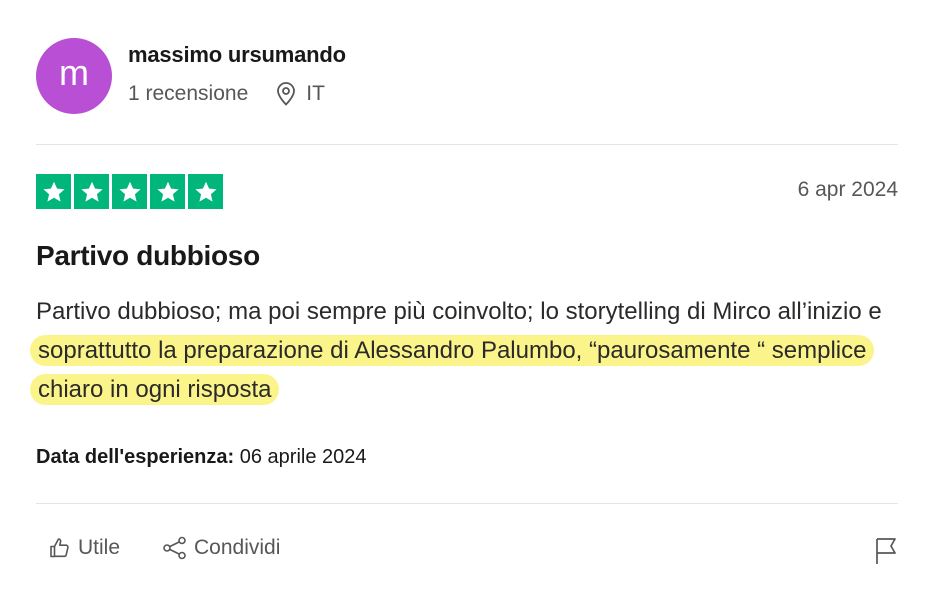 Image resolution: width=932 pixels, height=594 pixels. I want to click on experience-value: 06 aprile 2024, so click(303, 457).